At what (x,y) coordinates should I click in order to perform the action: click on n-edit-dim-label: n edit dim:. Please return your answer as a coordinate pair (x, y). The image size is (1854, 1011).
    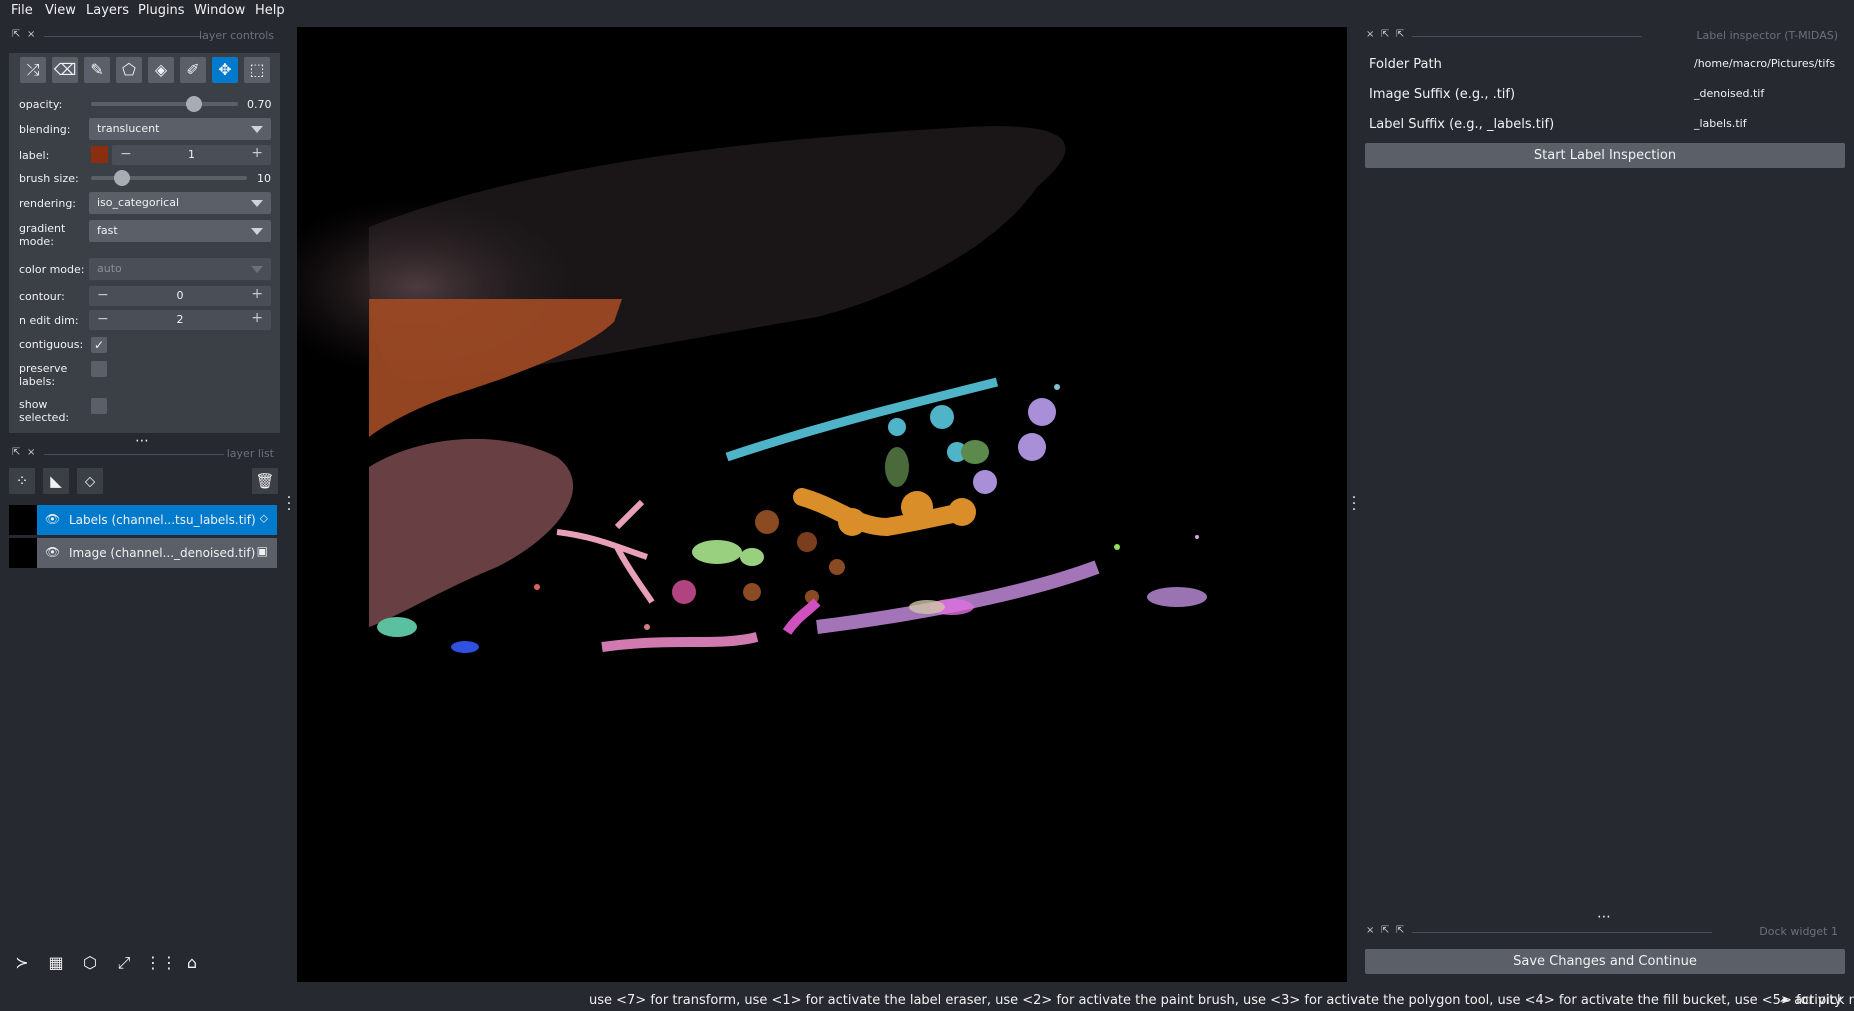
    Looking at the image, I should click on (49, 320).